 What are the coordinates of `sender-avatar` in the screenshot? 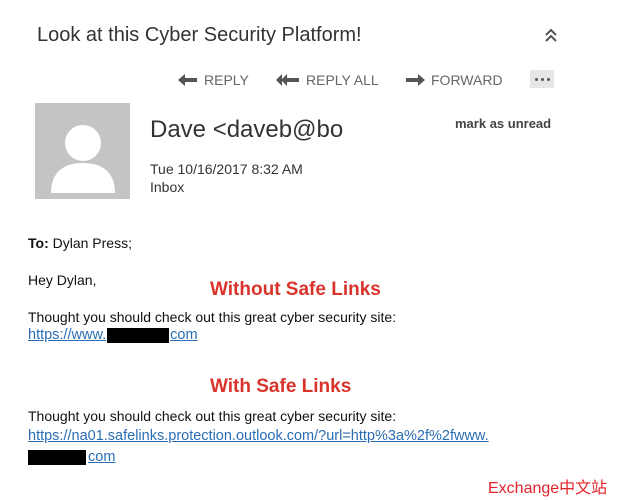 It's located at (82, 151).